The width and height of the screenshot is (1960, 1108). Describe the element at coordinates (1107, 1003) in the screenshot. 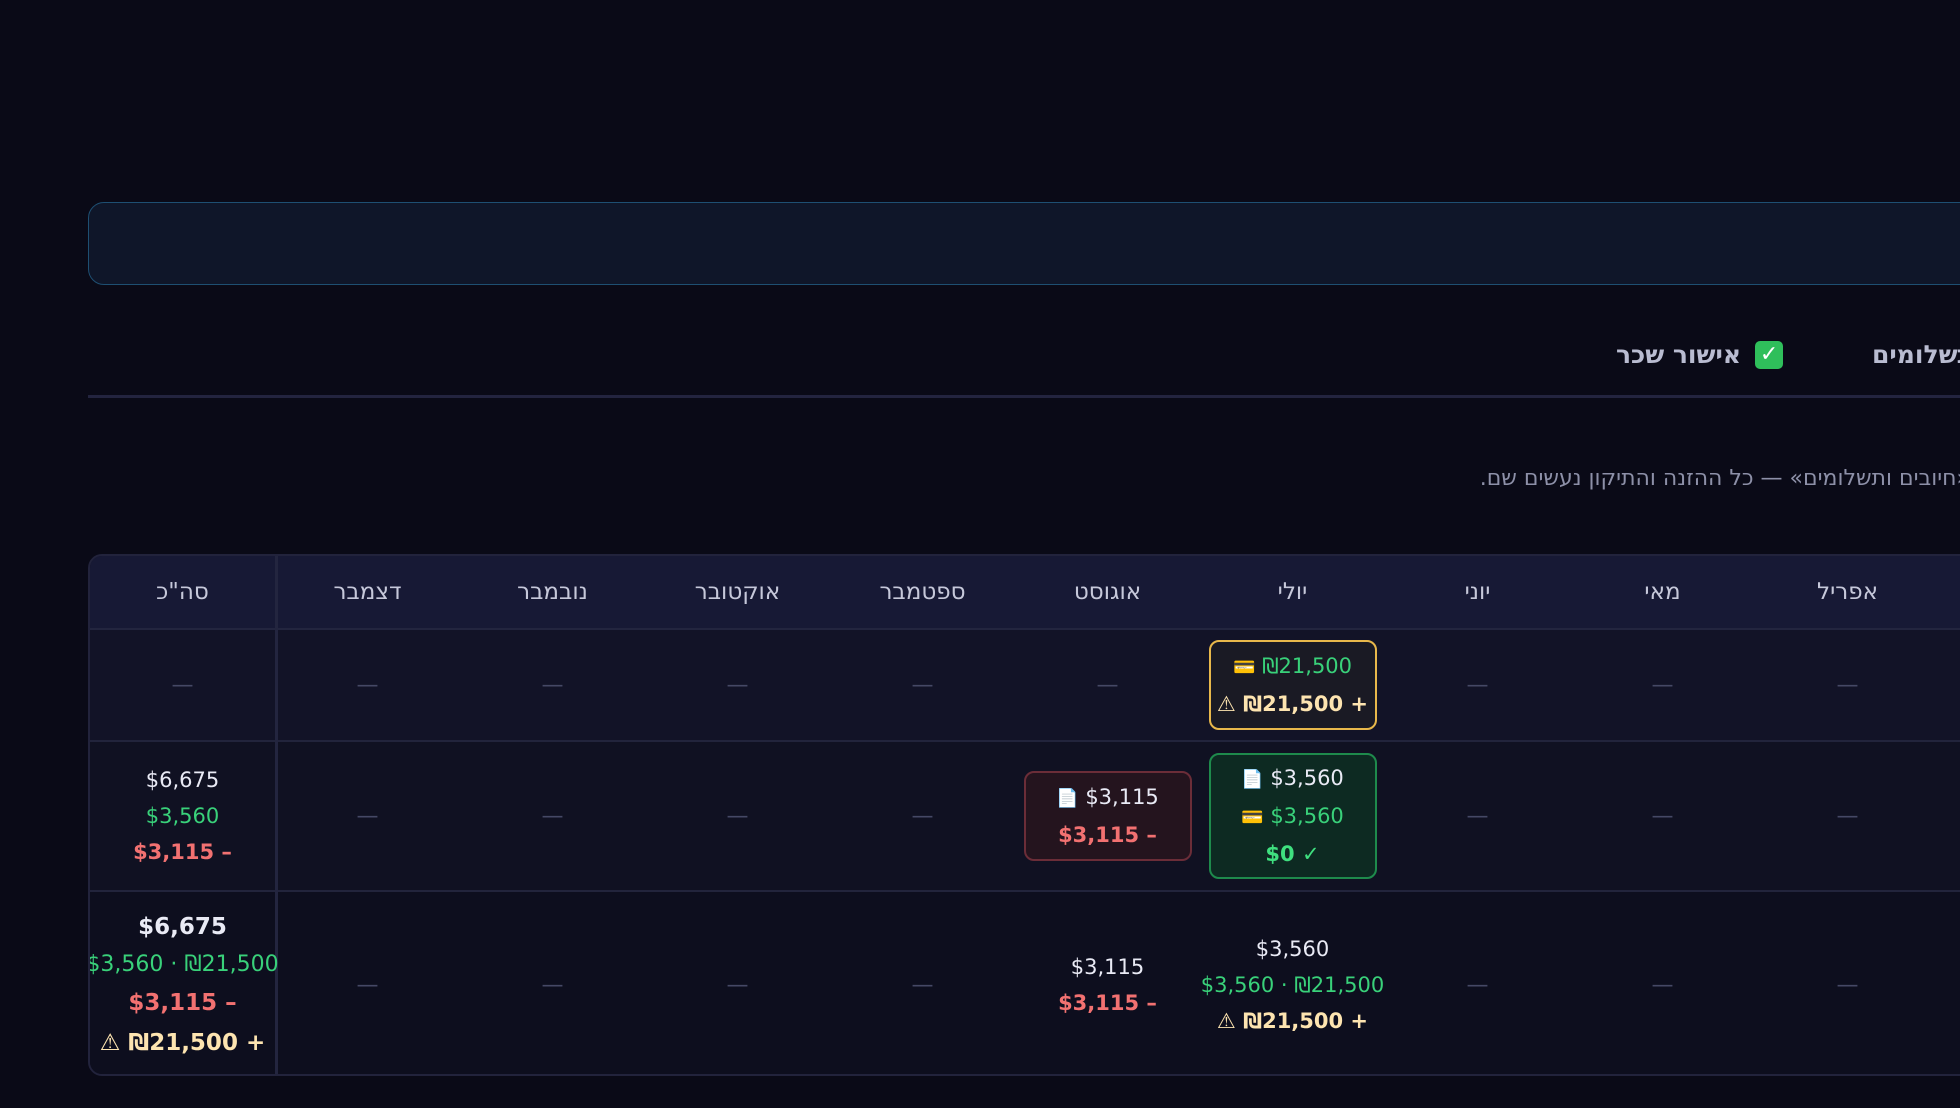

I see `row3-aug-diff: $3,115 –` at that location.